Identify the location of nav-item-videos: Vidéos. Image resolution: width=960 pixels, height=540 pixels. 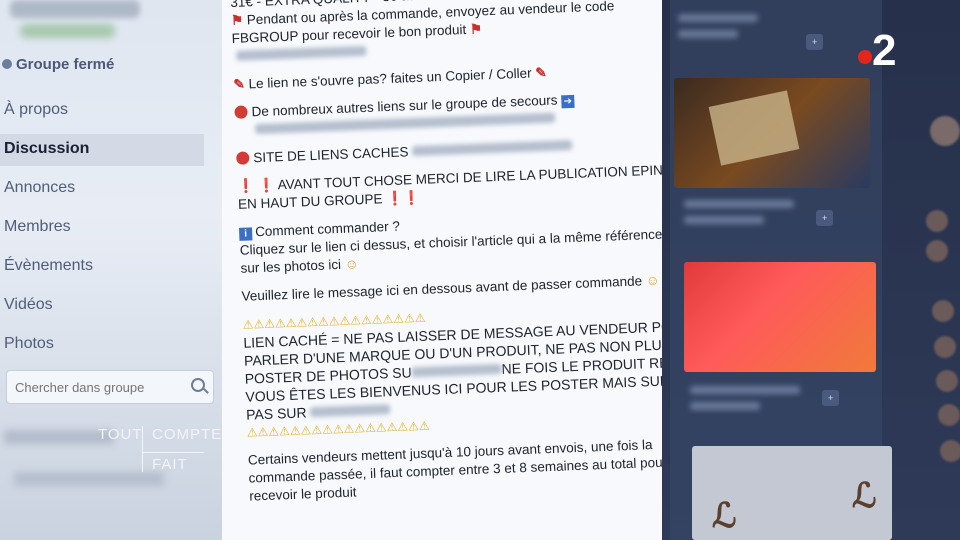
(111, 309).